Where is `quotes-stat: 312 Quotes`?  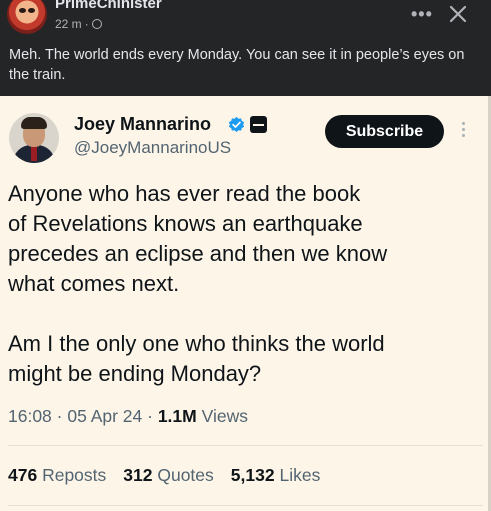 quotes-stat: 312 Quotes is located at coordinates (168, 475).